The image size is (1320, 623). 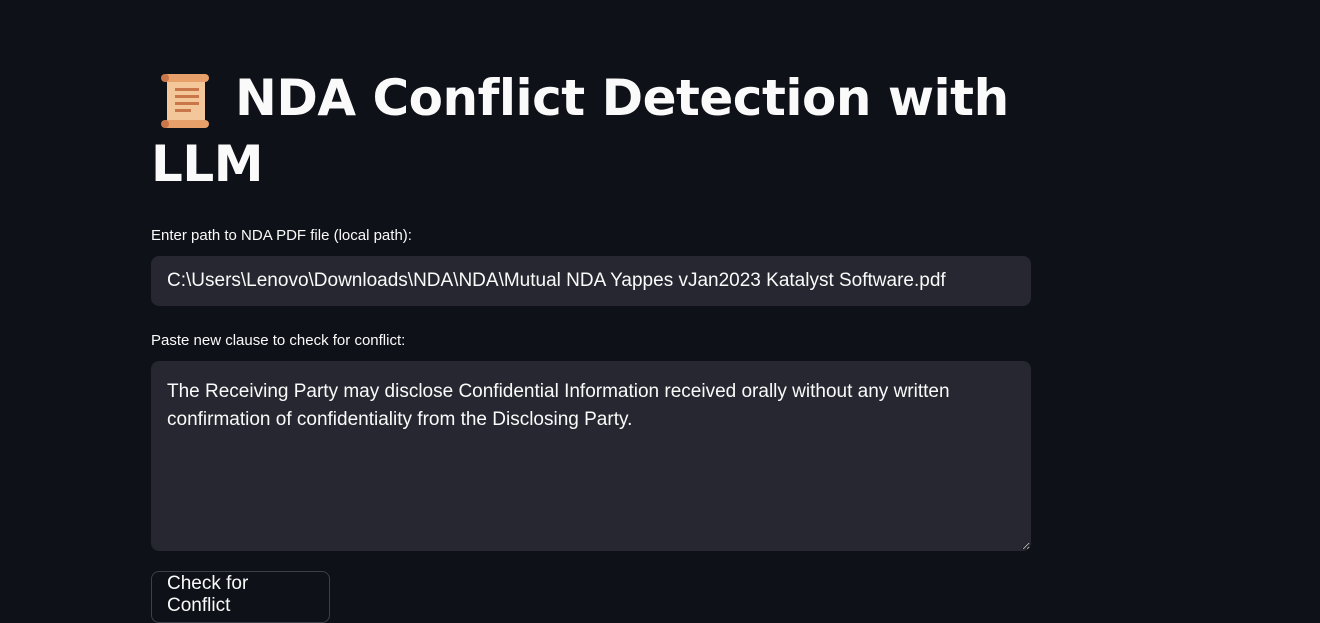 What do you see at coordinates (580, 131) in the screenshot?
I see `page-title-text: NDA Conflict Detection with LLM` at bounding box center [580, 131].